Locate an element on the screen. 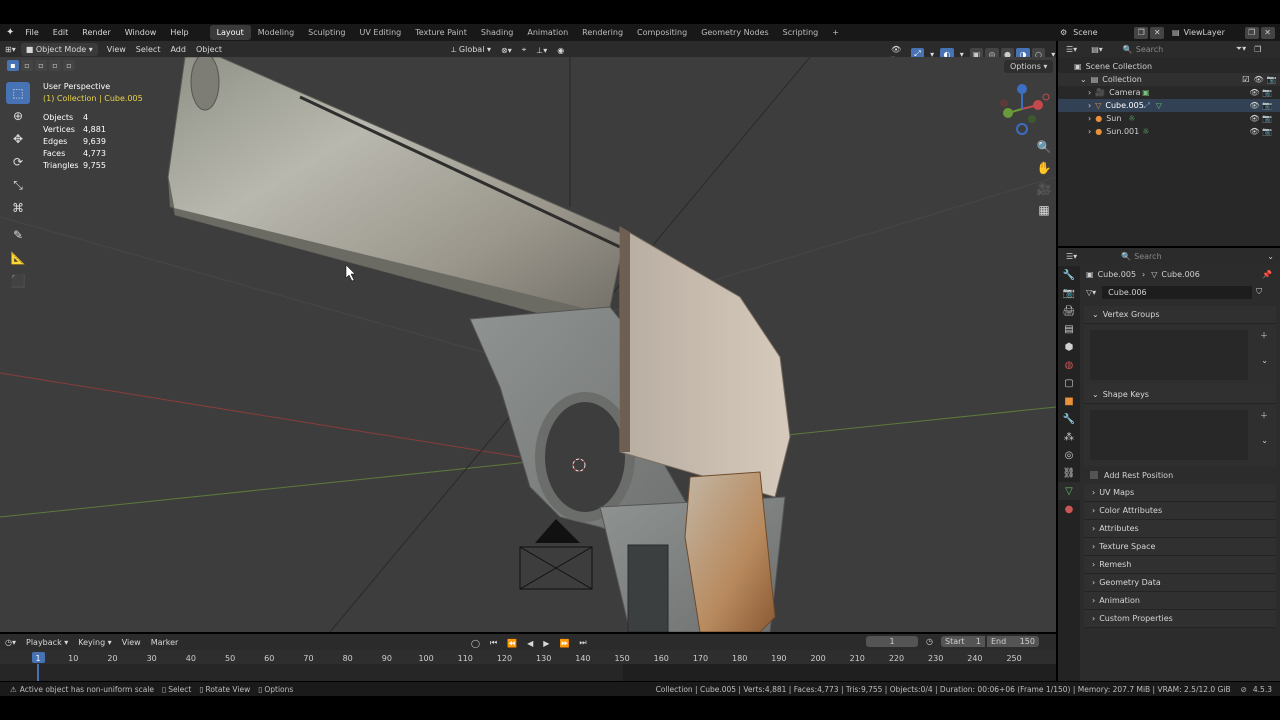 The width and height of the screenshot is (1280, 720). outliner-scene-collection: ▣ Scene Collection is located at coordinates (1177, 66).